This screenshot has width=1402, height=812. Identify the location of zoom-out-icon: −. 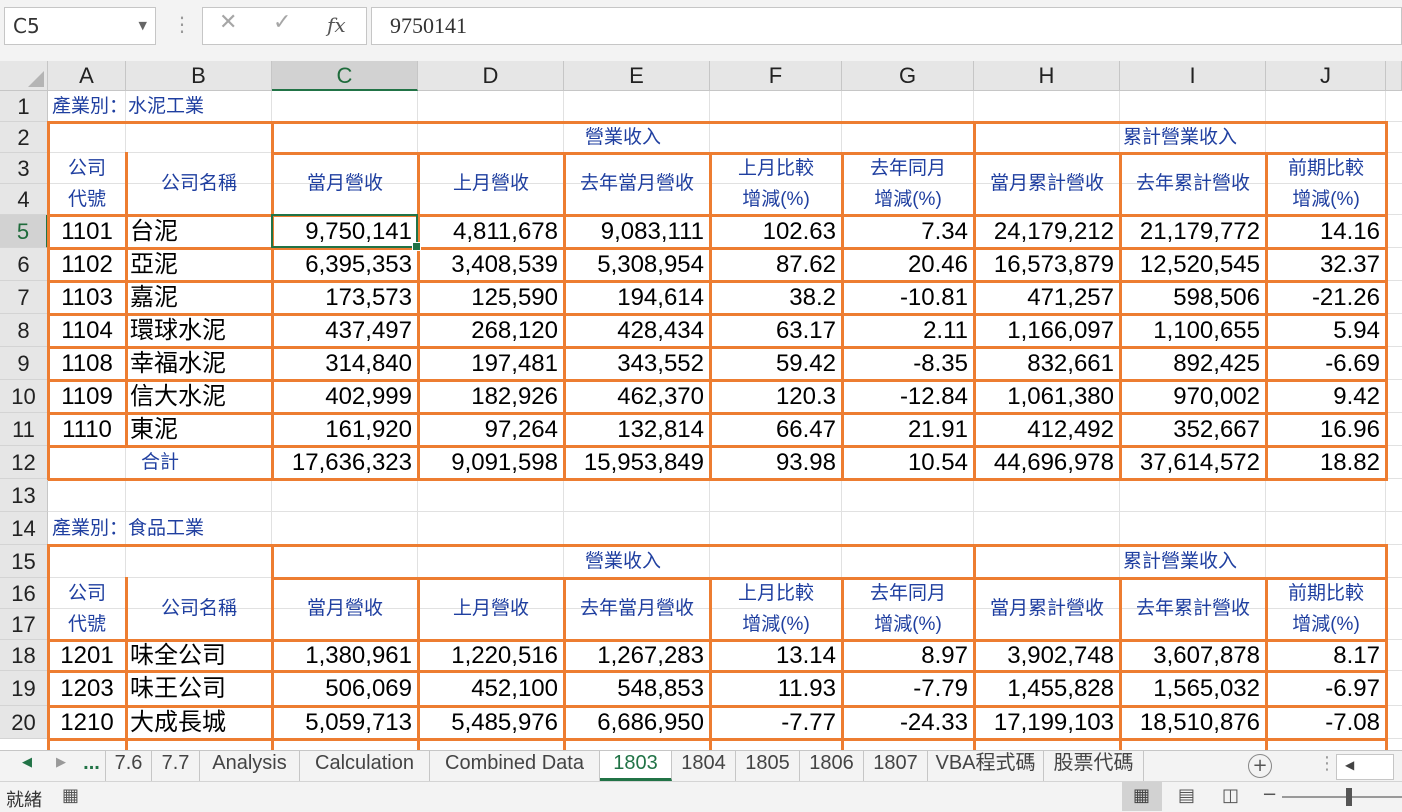
(1269, 794).